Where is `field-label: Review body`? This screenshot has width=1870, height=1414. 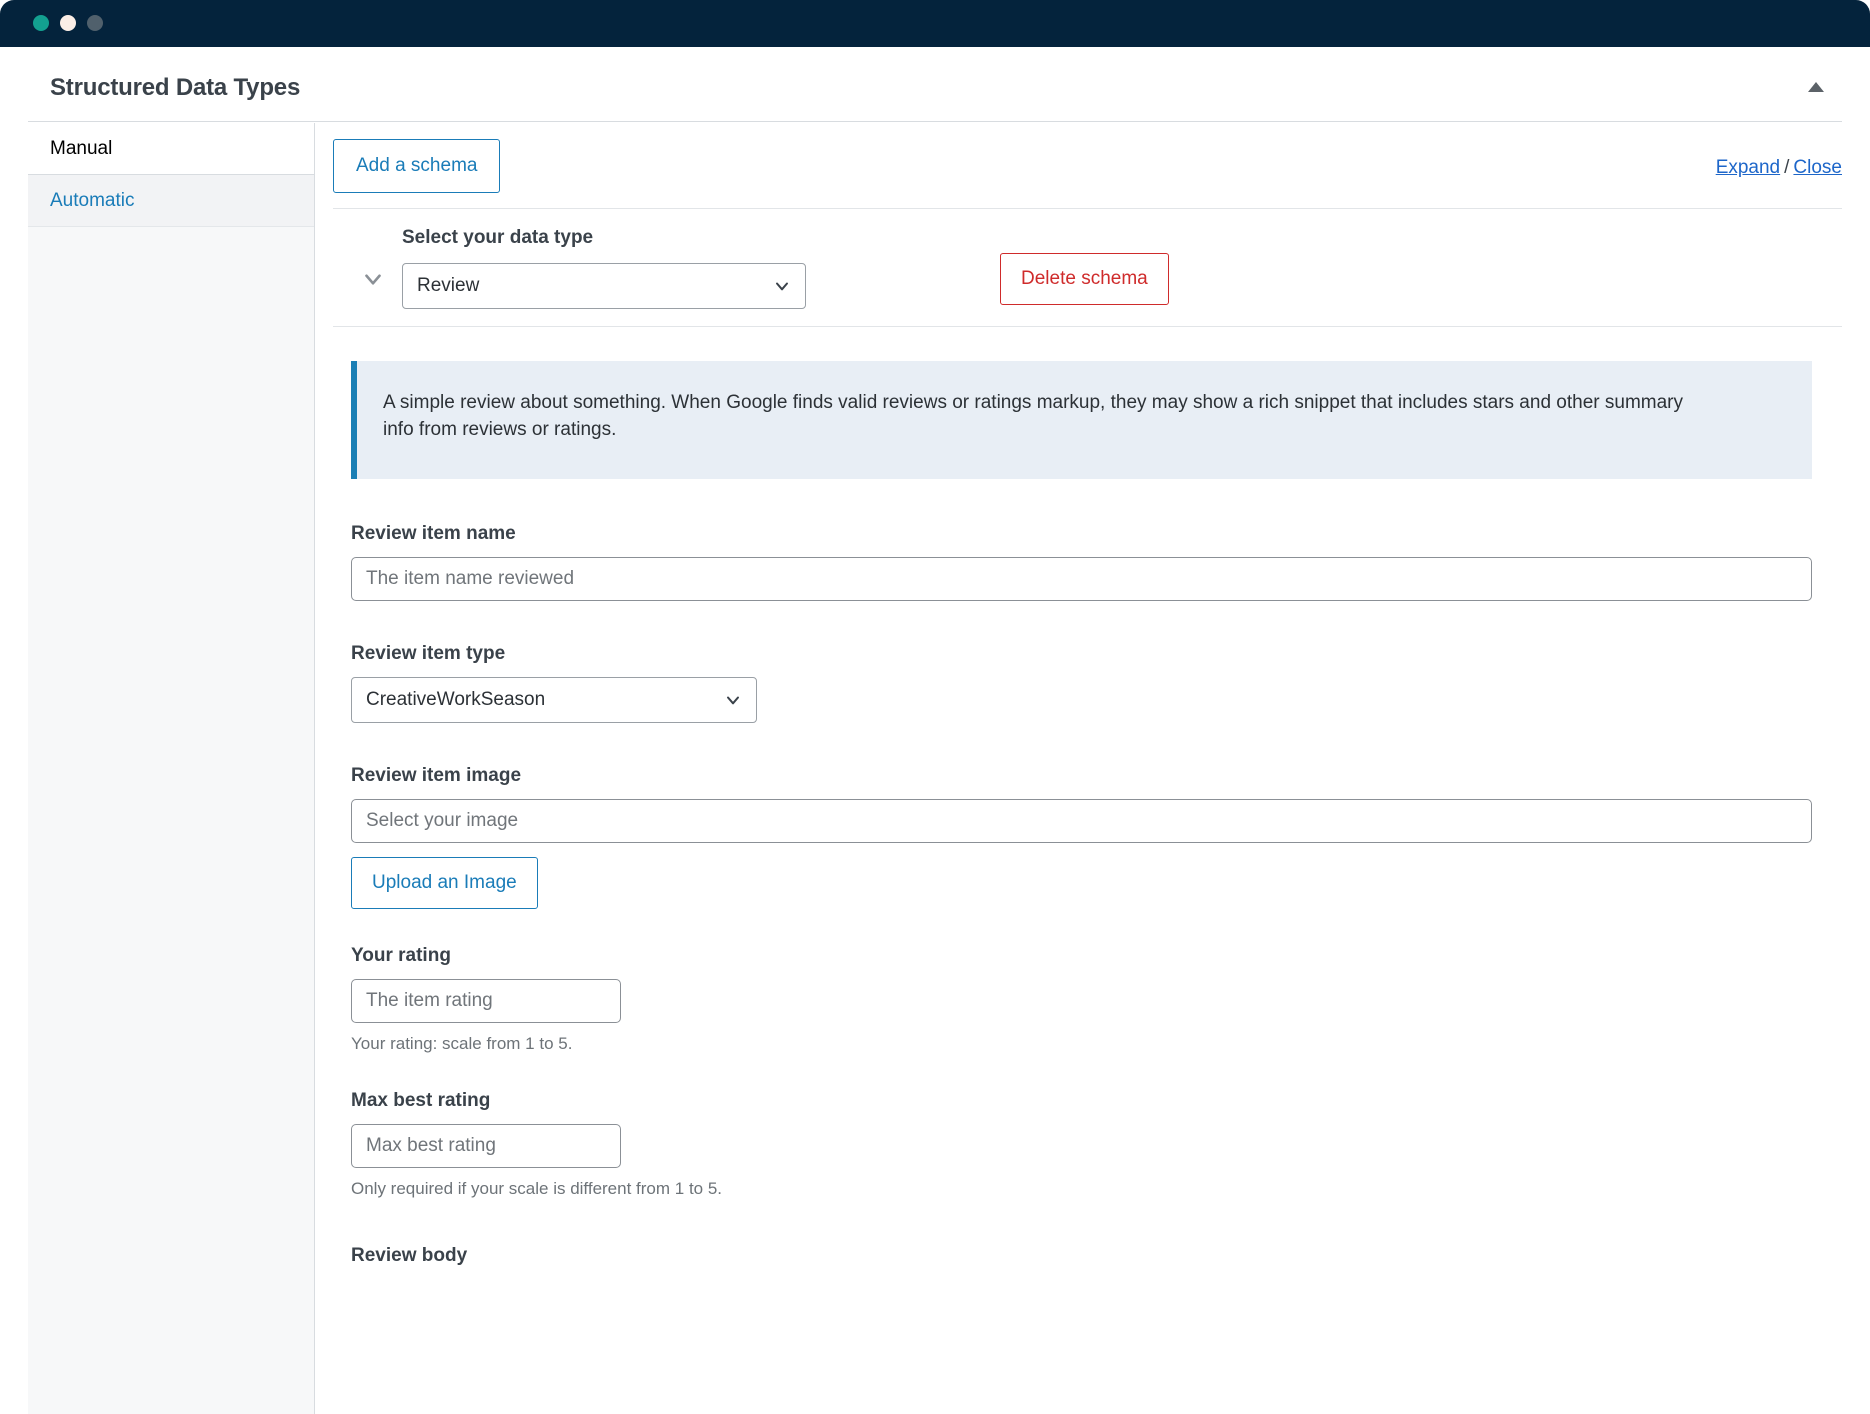 field-label: Review body is located at coordinates (409, 1255).